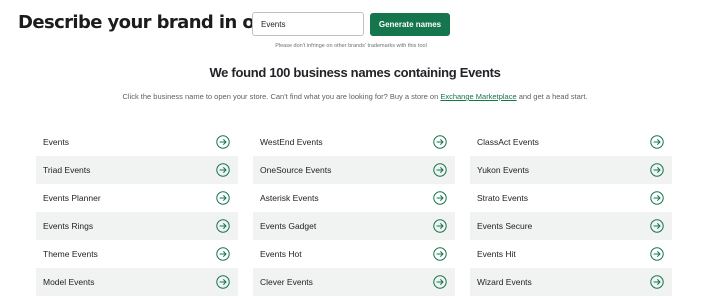 The height and width of the screenshot is (298, 720). What do you see at coordinates (281, 254) in the screenshot?
I see `business-name-label: Events Hot` at bounding box center [281, 254].